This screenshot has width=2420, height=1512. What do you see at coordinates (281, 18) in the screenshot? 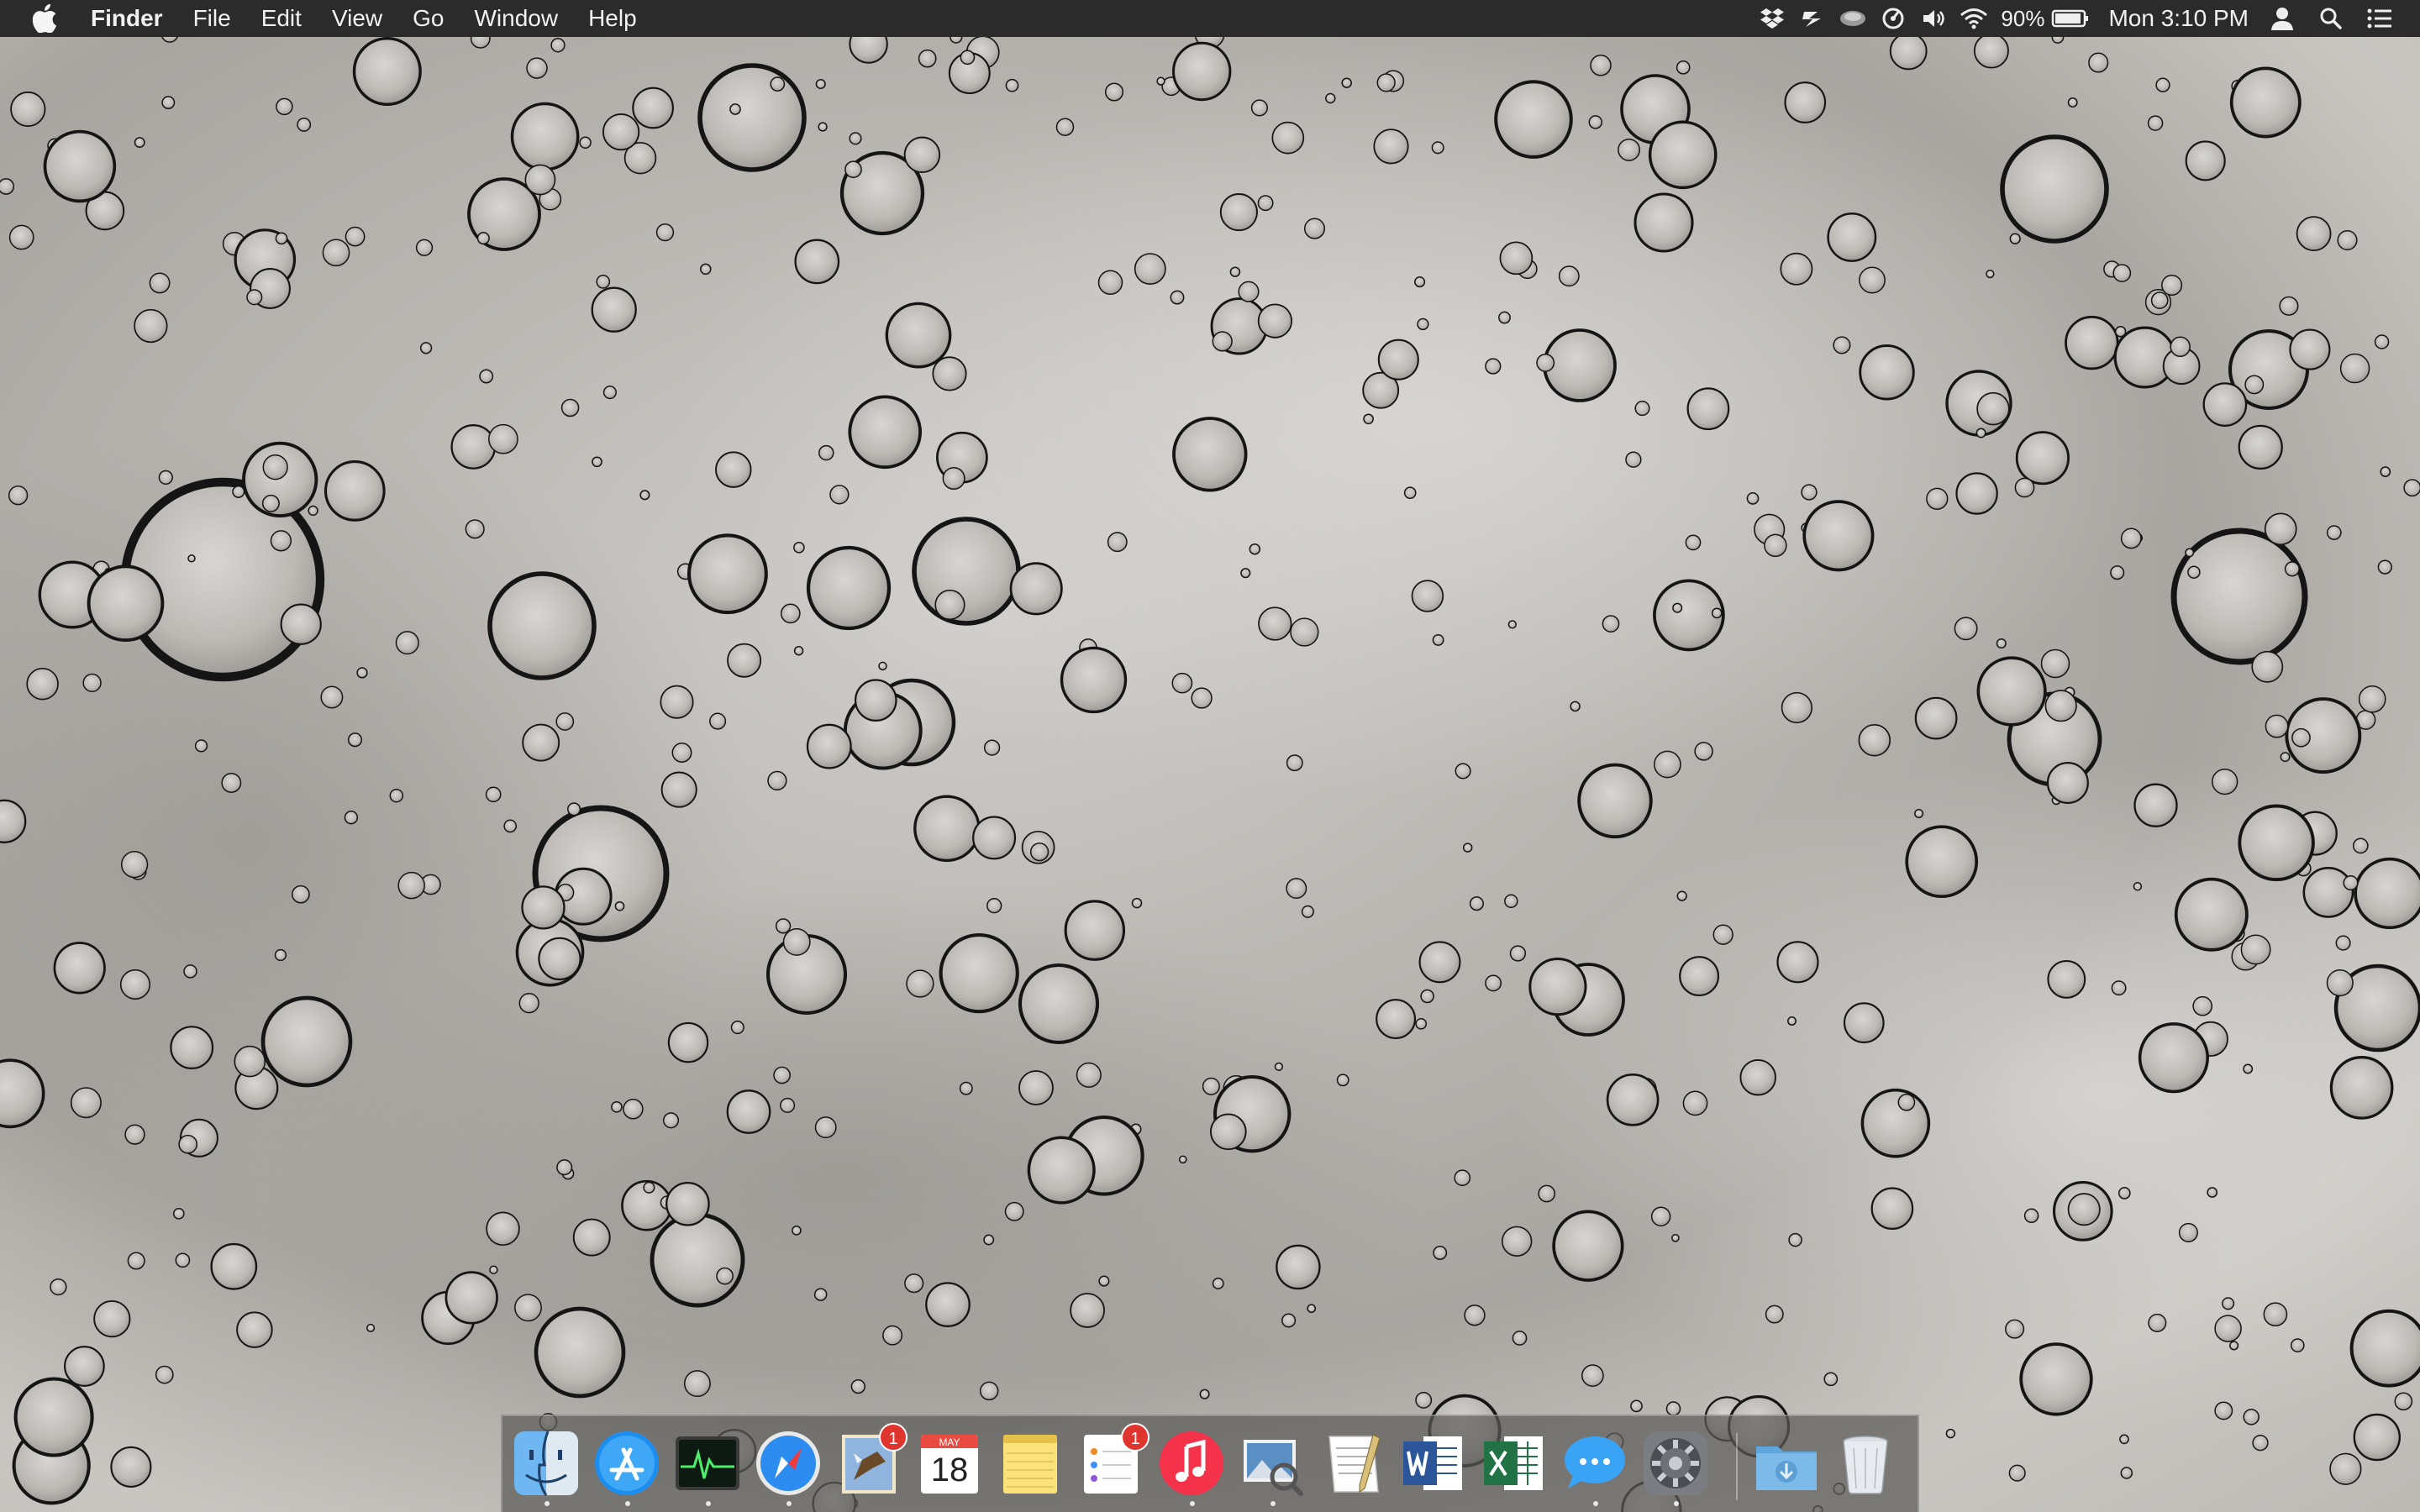
I see `menu-edit: Edit` at bounding box center [281, 18].